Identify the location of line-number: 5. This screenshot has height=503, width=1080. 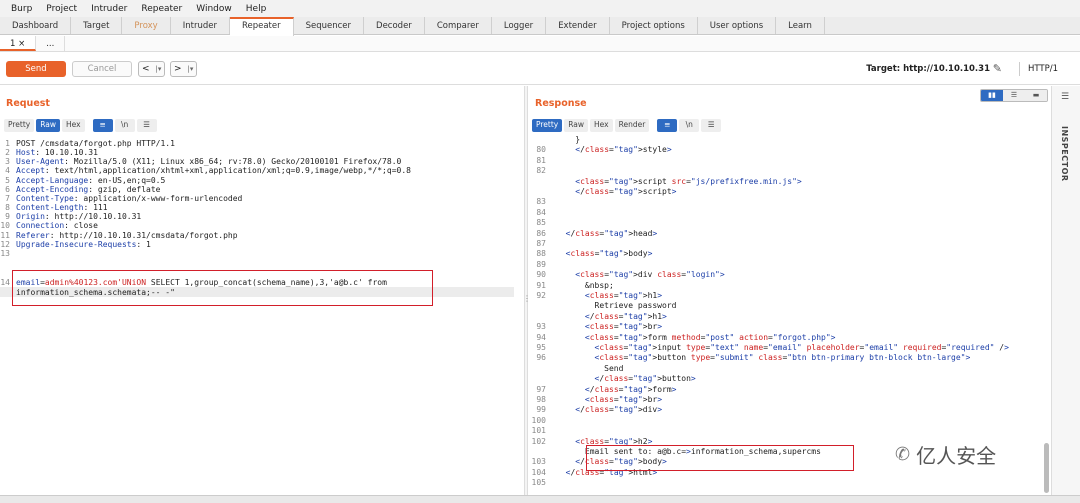
(7, 180).